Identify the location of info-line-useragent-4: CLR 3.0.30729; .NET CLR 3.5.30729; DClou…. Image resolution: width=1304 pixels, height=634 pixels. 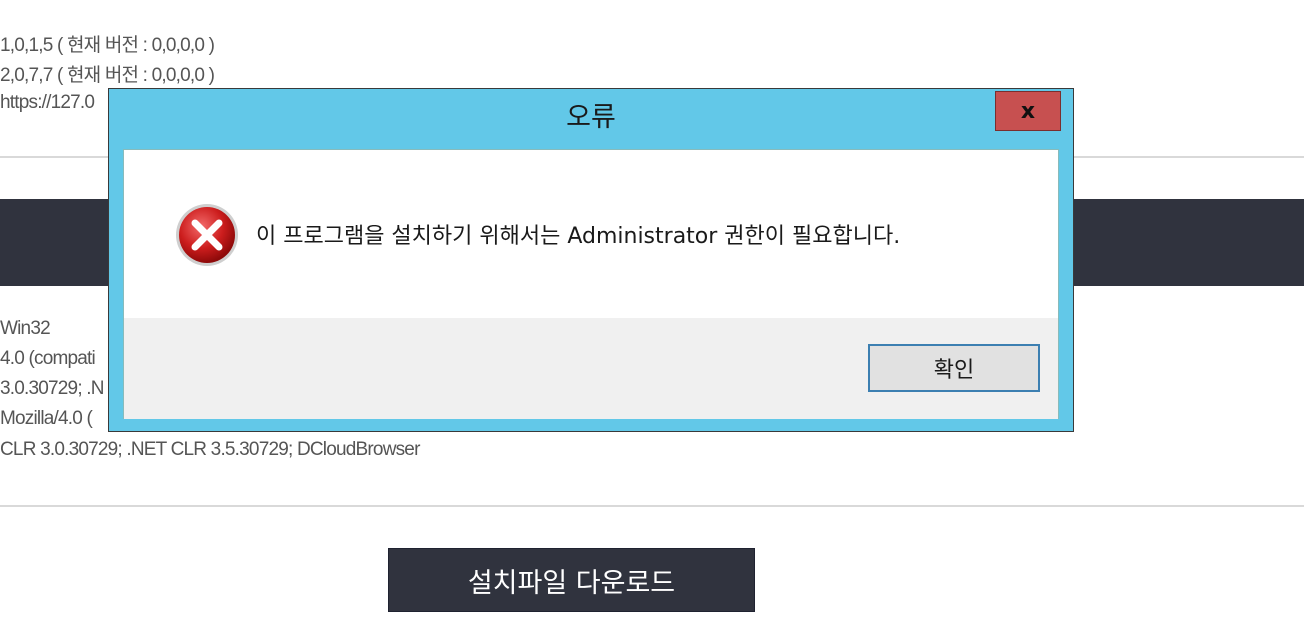
(210, 449).